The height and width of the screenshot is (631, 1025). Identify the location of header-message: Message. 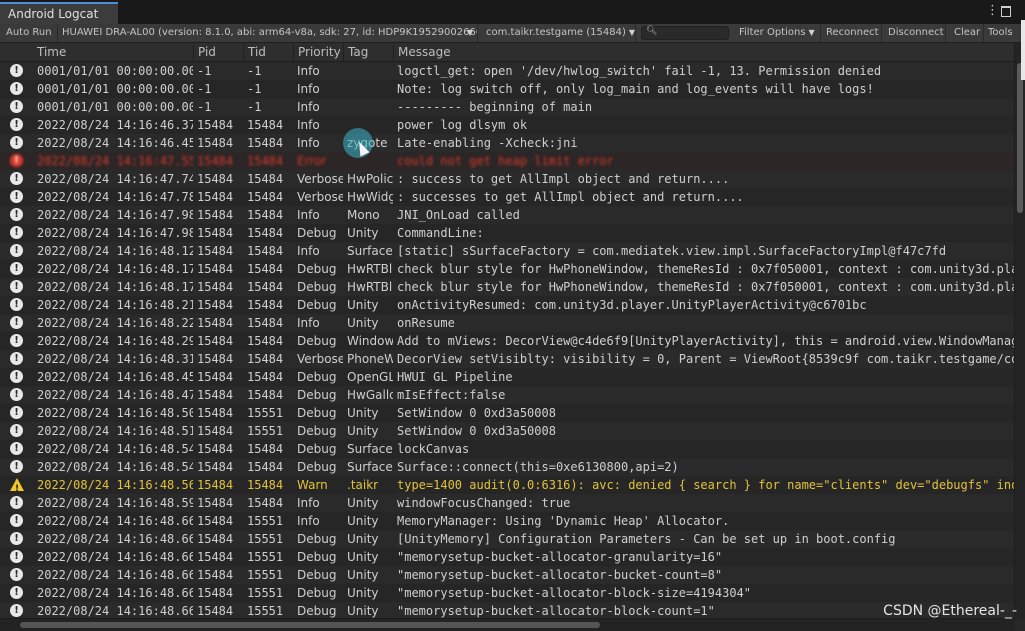
(704, 52).